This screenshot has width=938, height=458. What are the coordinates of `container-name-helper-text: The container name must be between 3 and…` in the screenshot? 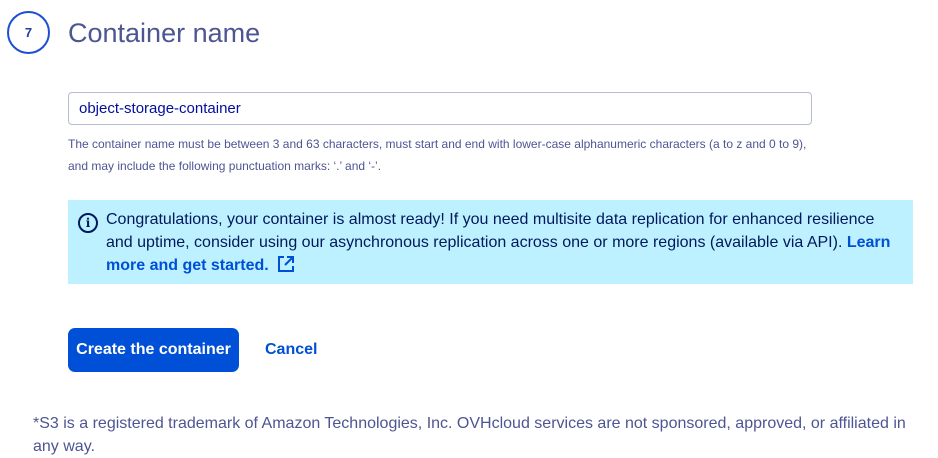 It's located at (437, 155).